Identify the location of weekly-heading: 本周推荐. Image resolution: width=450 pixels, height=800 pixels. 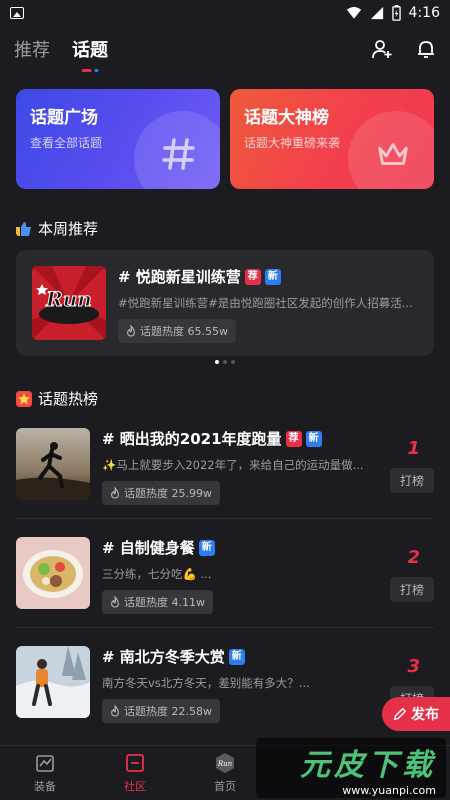
(57, 228).